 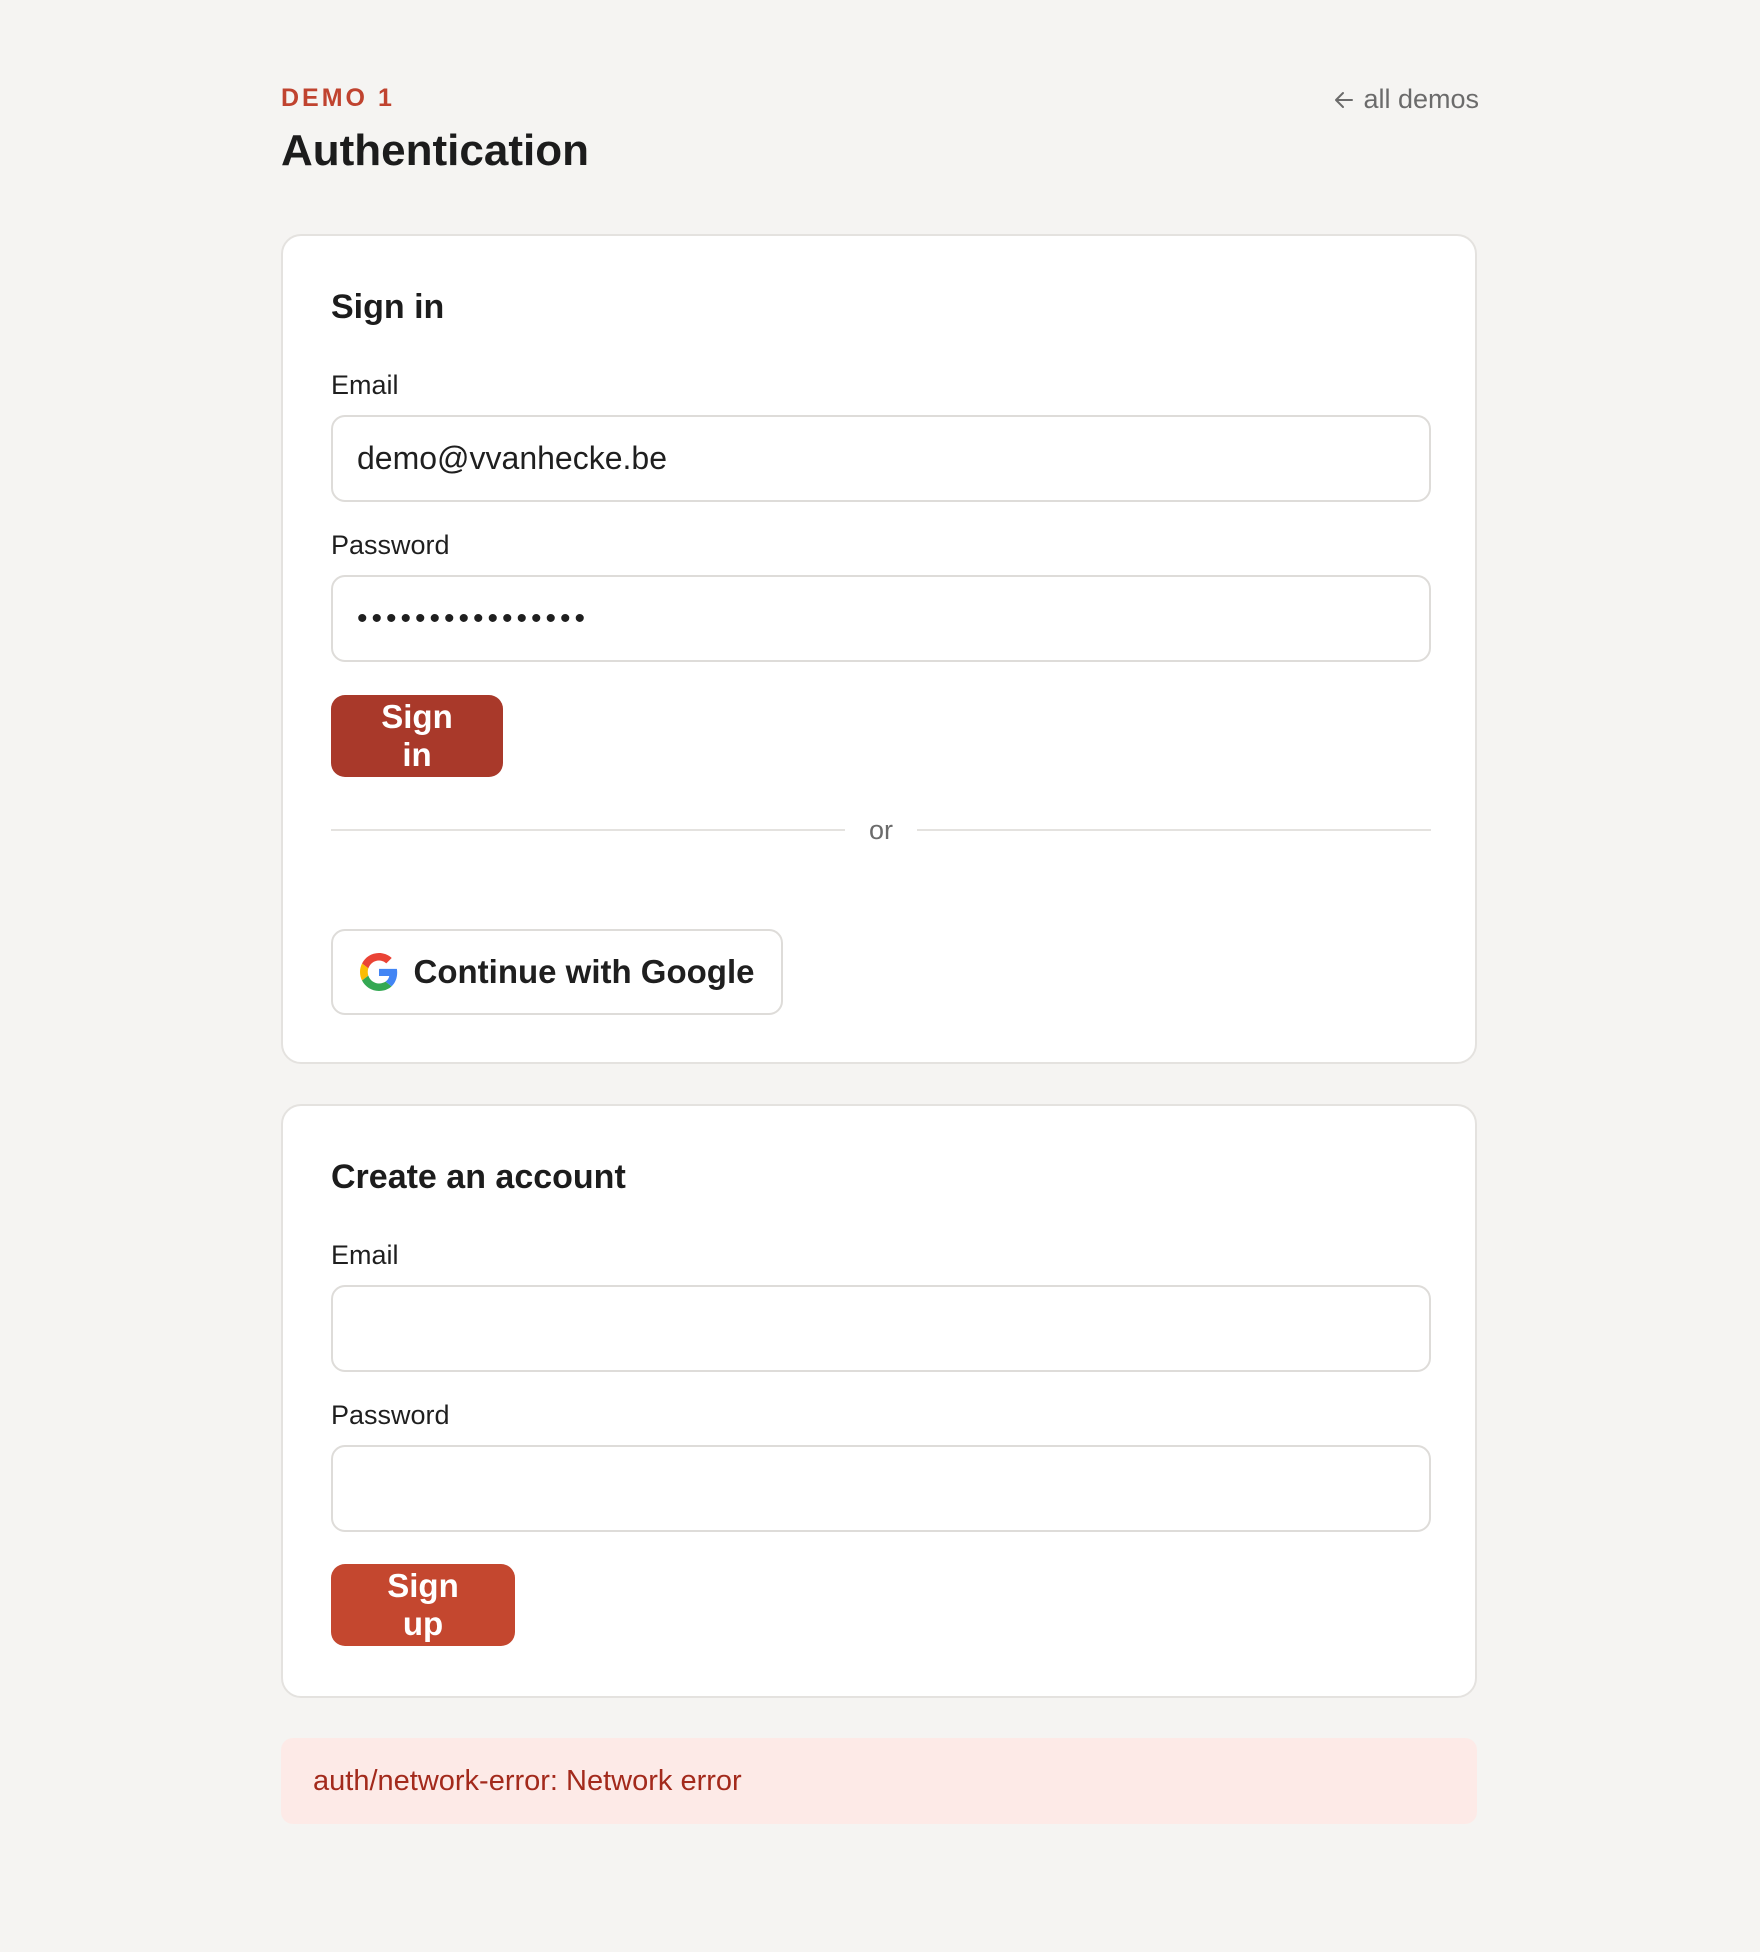 What do you see at coordinates (584, 971) in the screenshot?
I see `google-button-label: Continue with Google` at bounding box center [584, 971].